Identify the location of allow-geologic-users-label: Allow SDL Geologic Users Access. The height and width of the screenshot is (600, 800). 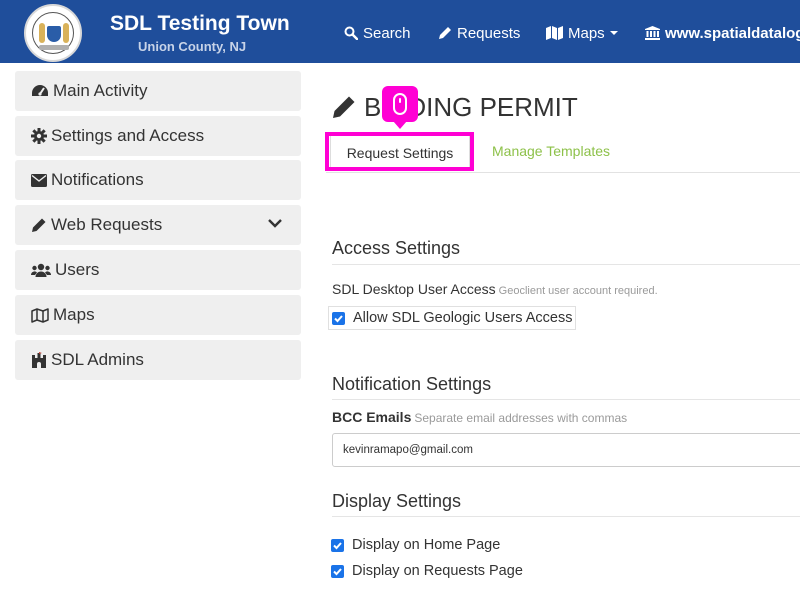
(463, 318).